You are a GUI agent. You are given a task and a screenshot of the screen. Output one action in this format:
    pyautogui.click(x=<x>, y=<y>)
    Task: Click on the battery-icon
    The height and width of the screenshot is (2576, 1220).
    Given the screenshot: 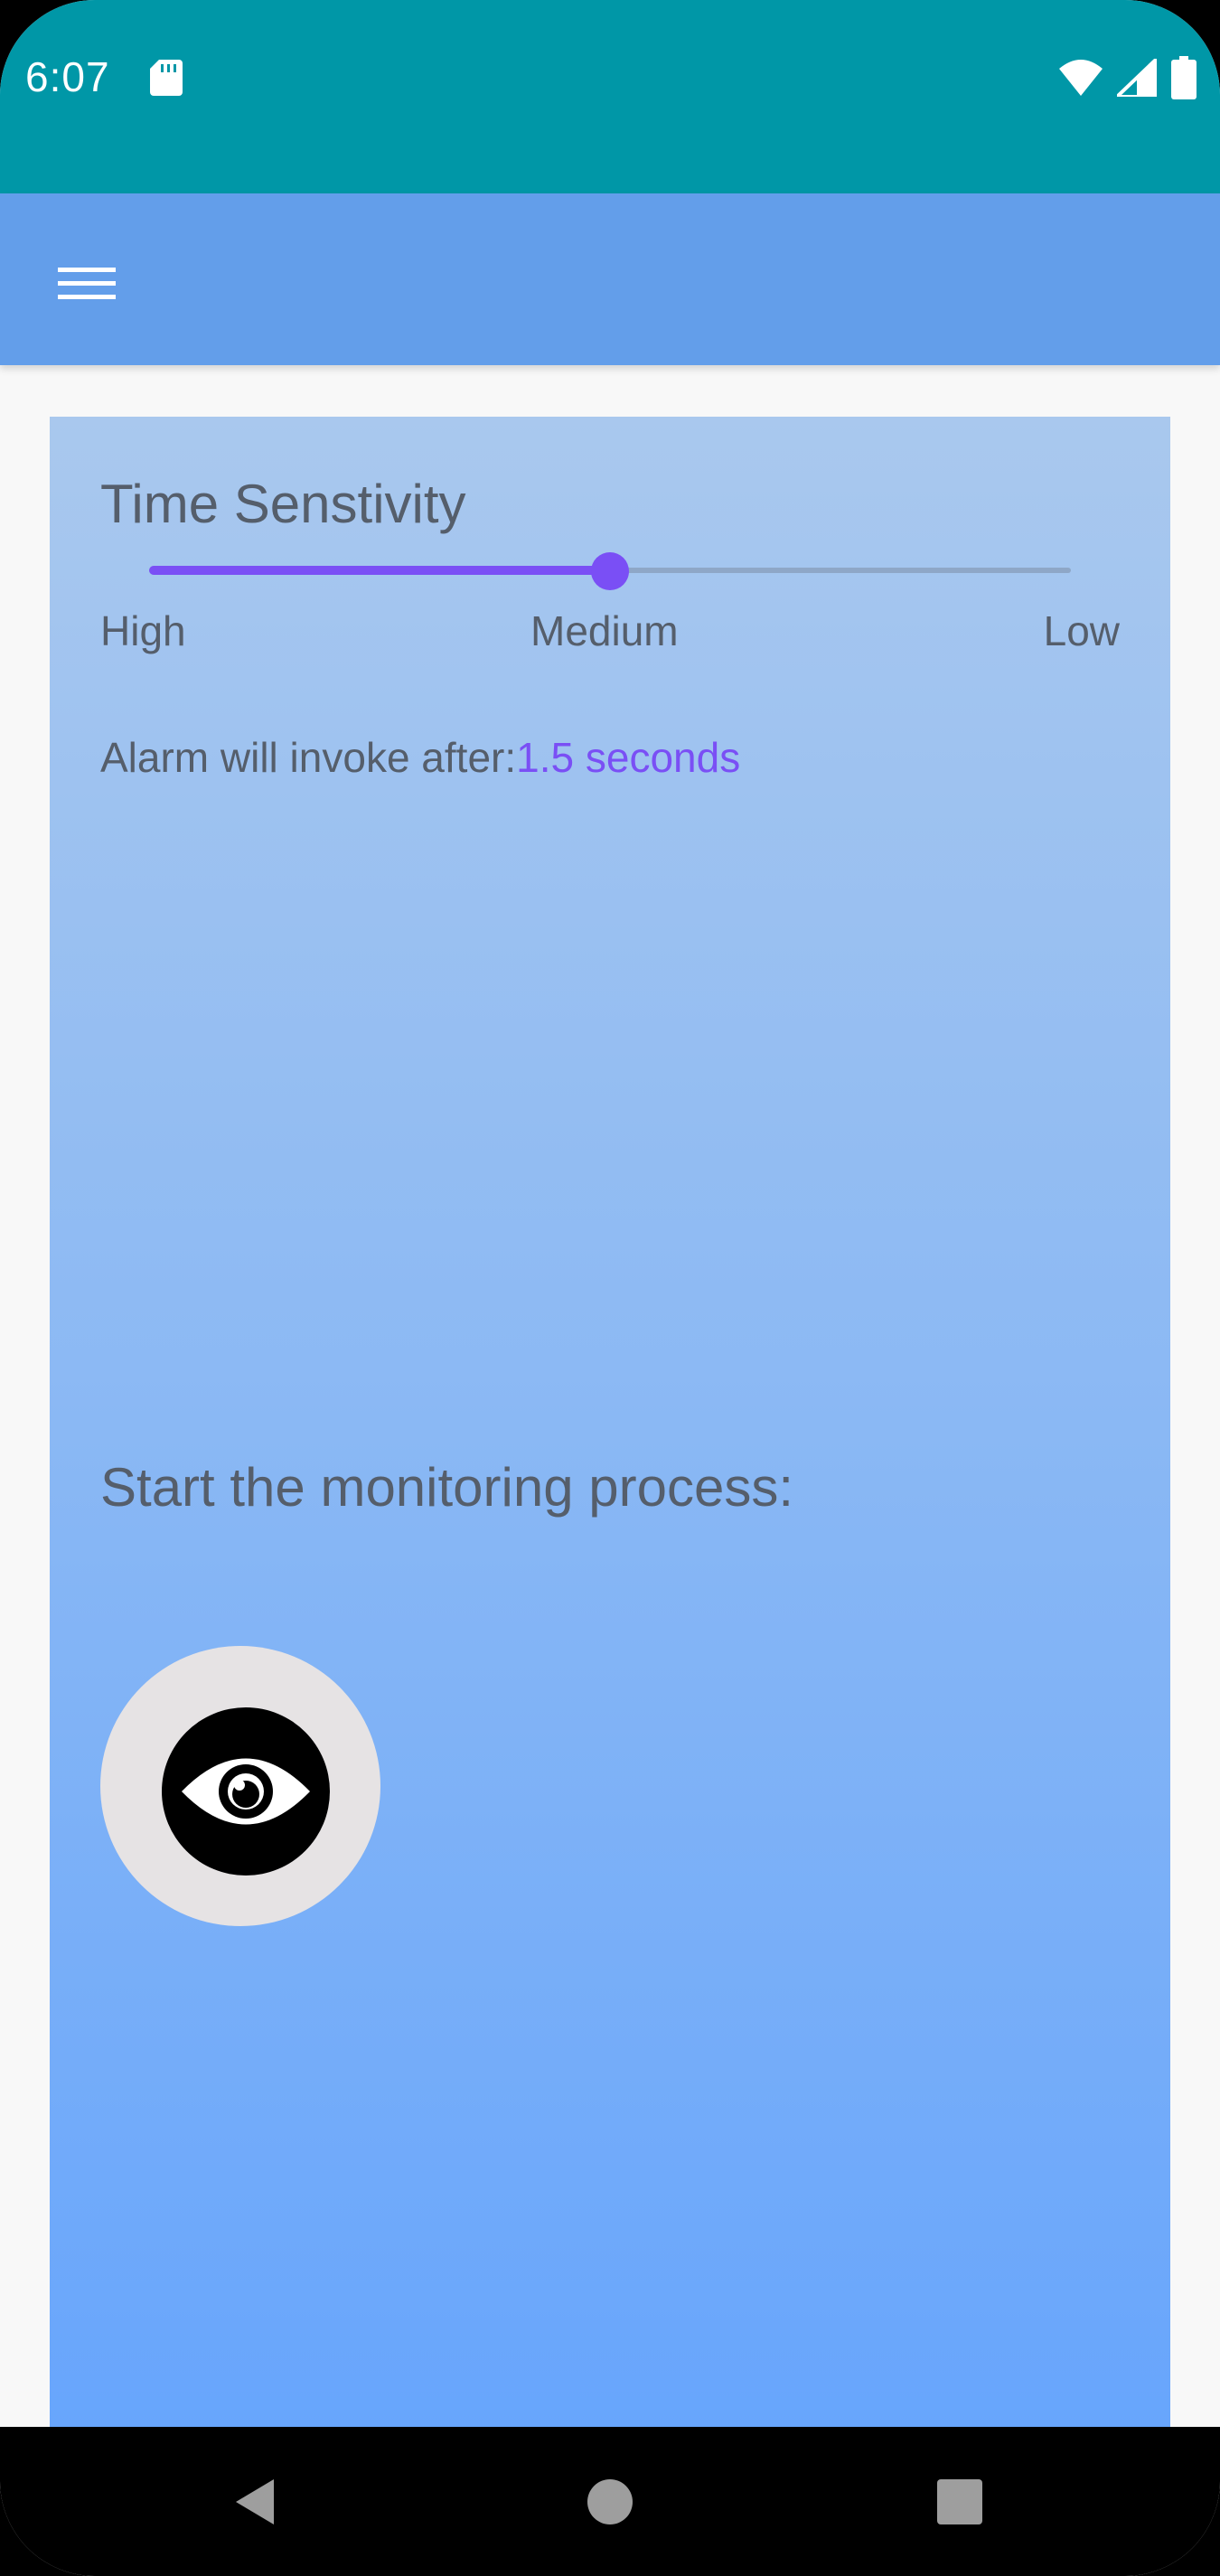 What is the action you would take?
    pyautogui.click(x=1184, y=77)
    